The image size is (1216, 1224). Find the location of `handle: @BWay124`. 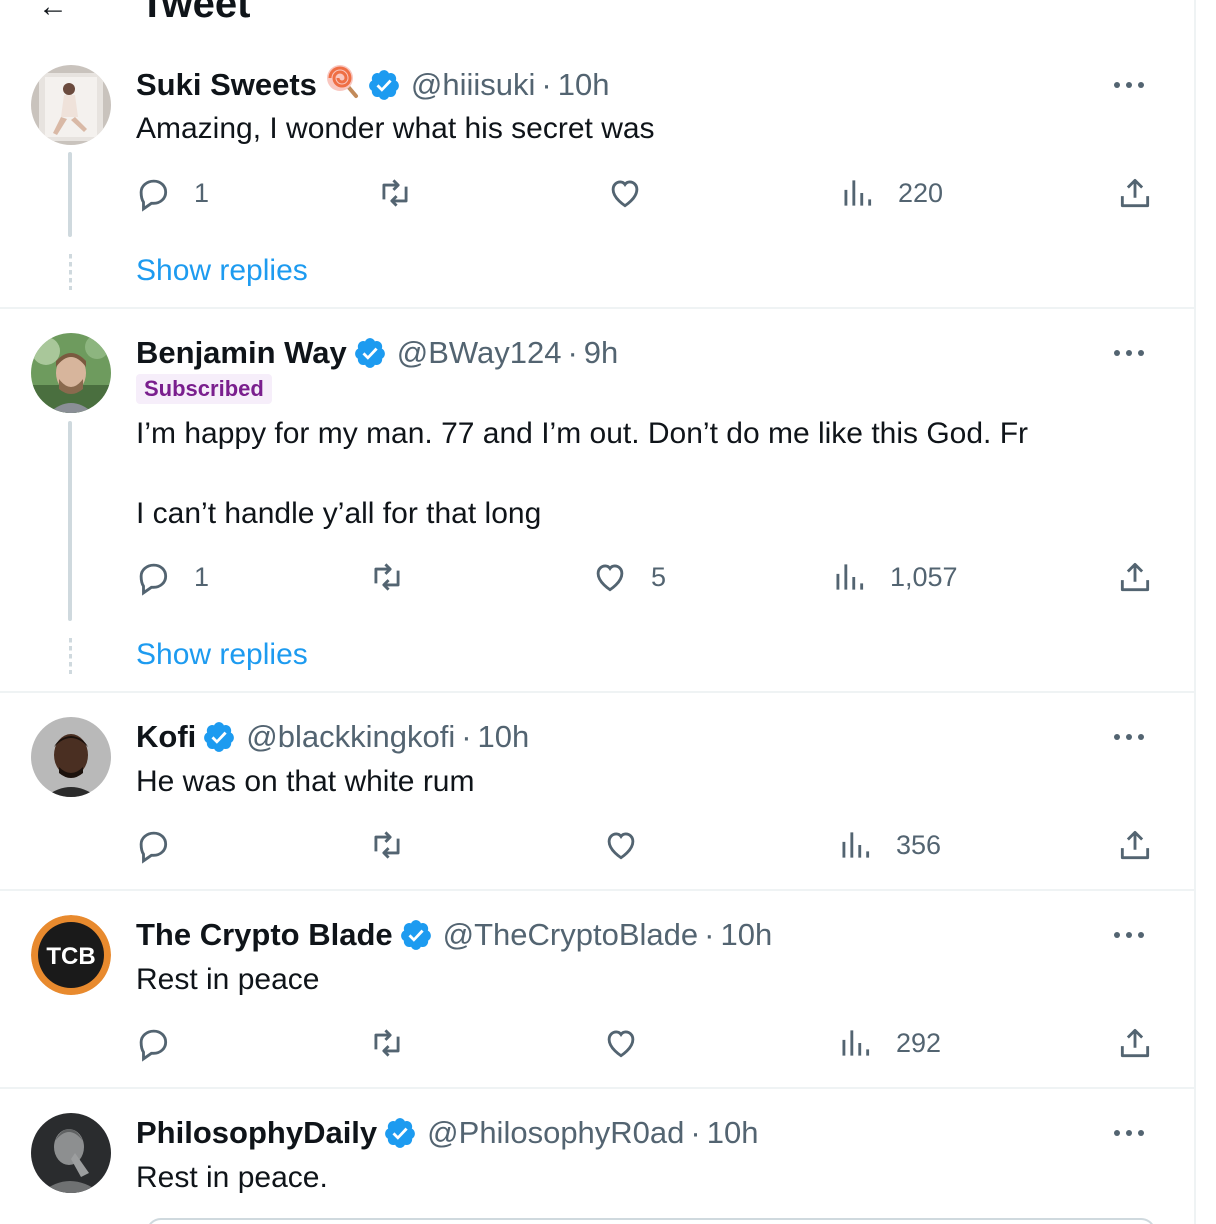

handle: @BWay124 is located at coordinates (479, 353).